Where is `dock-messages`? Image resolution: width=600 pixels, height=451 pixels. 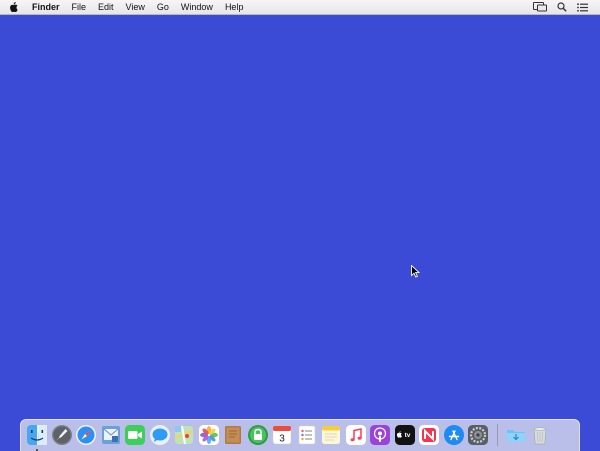
dock-messages is located at coordinates (160, 435).